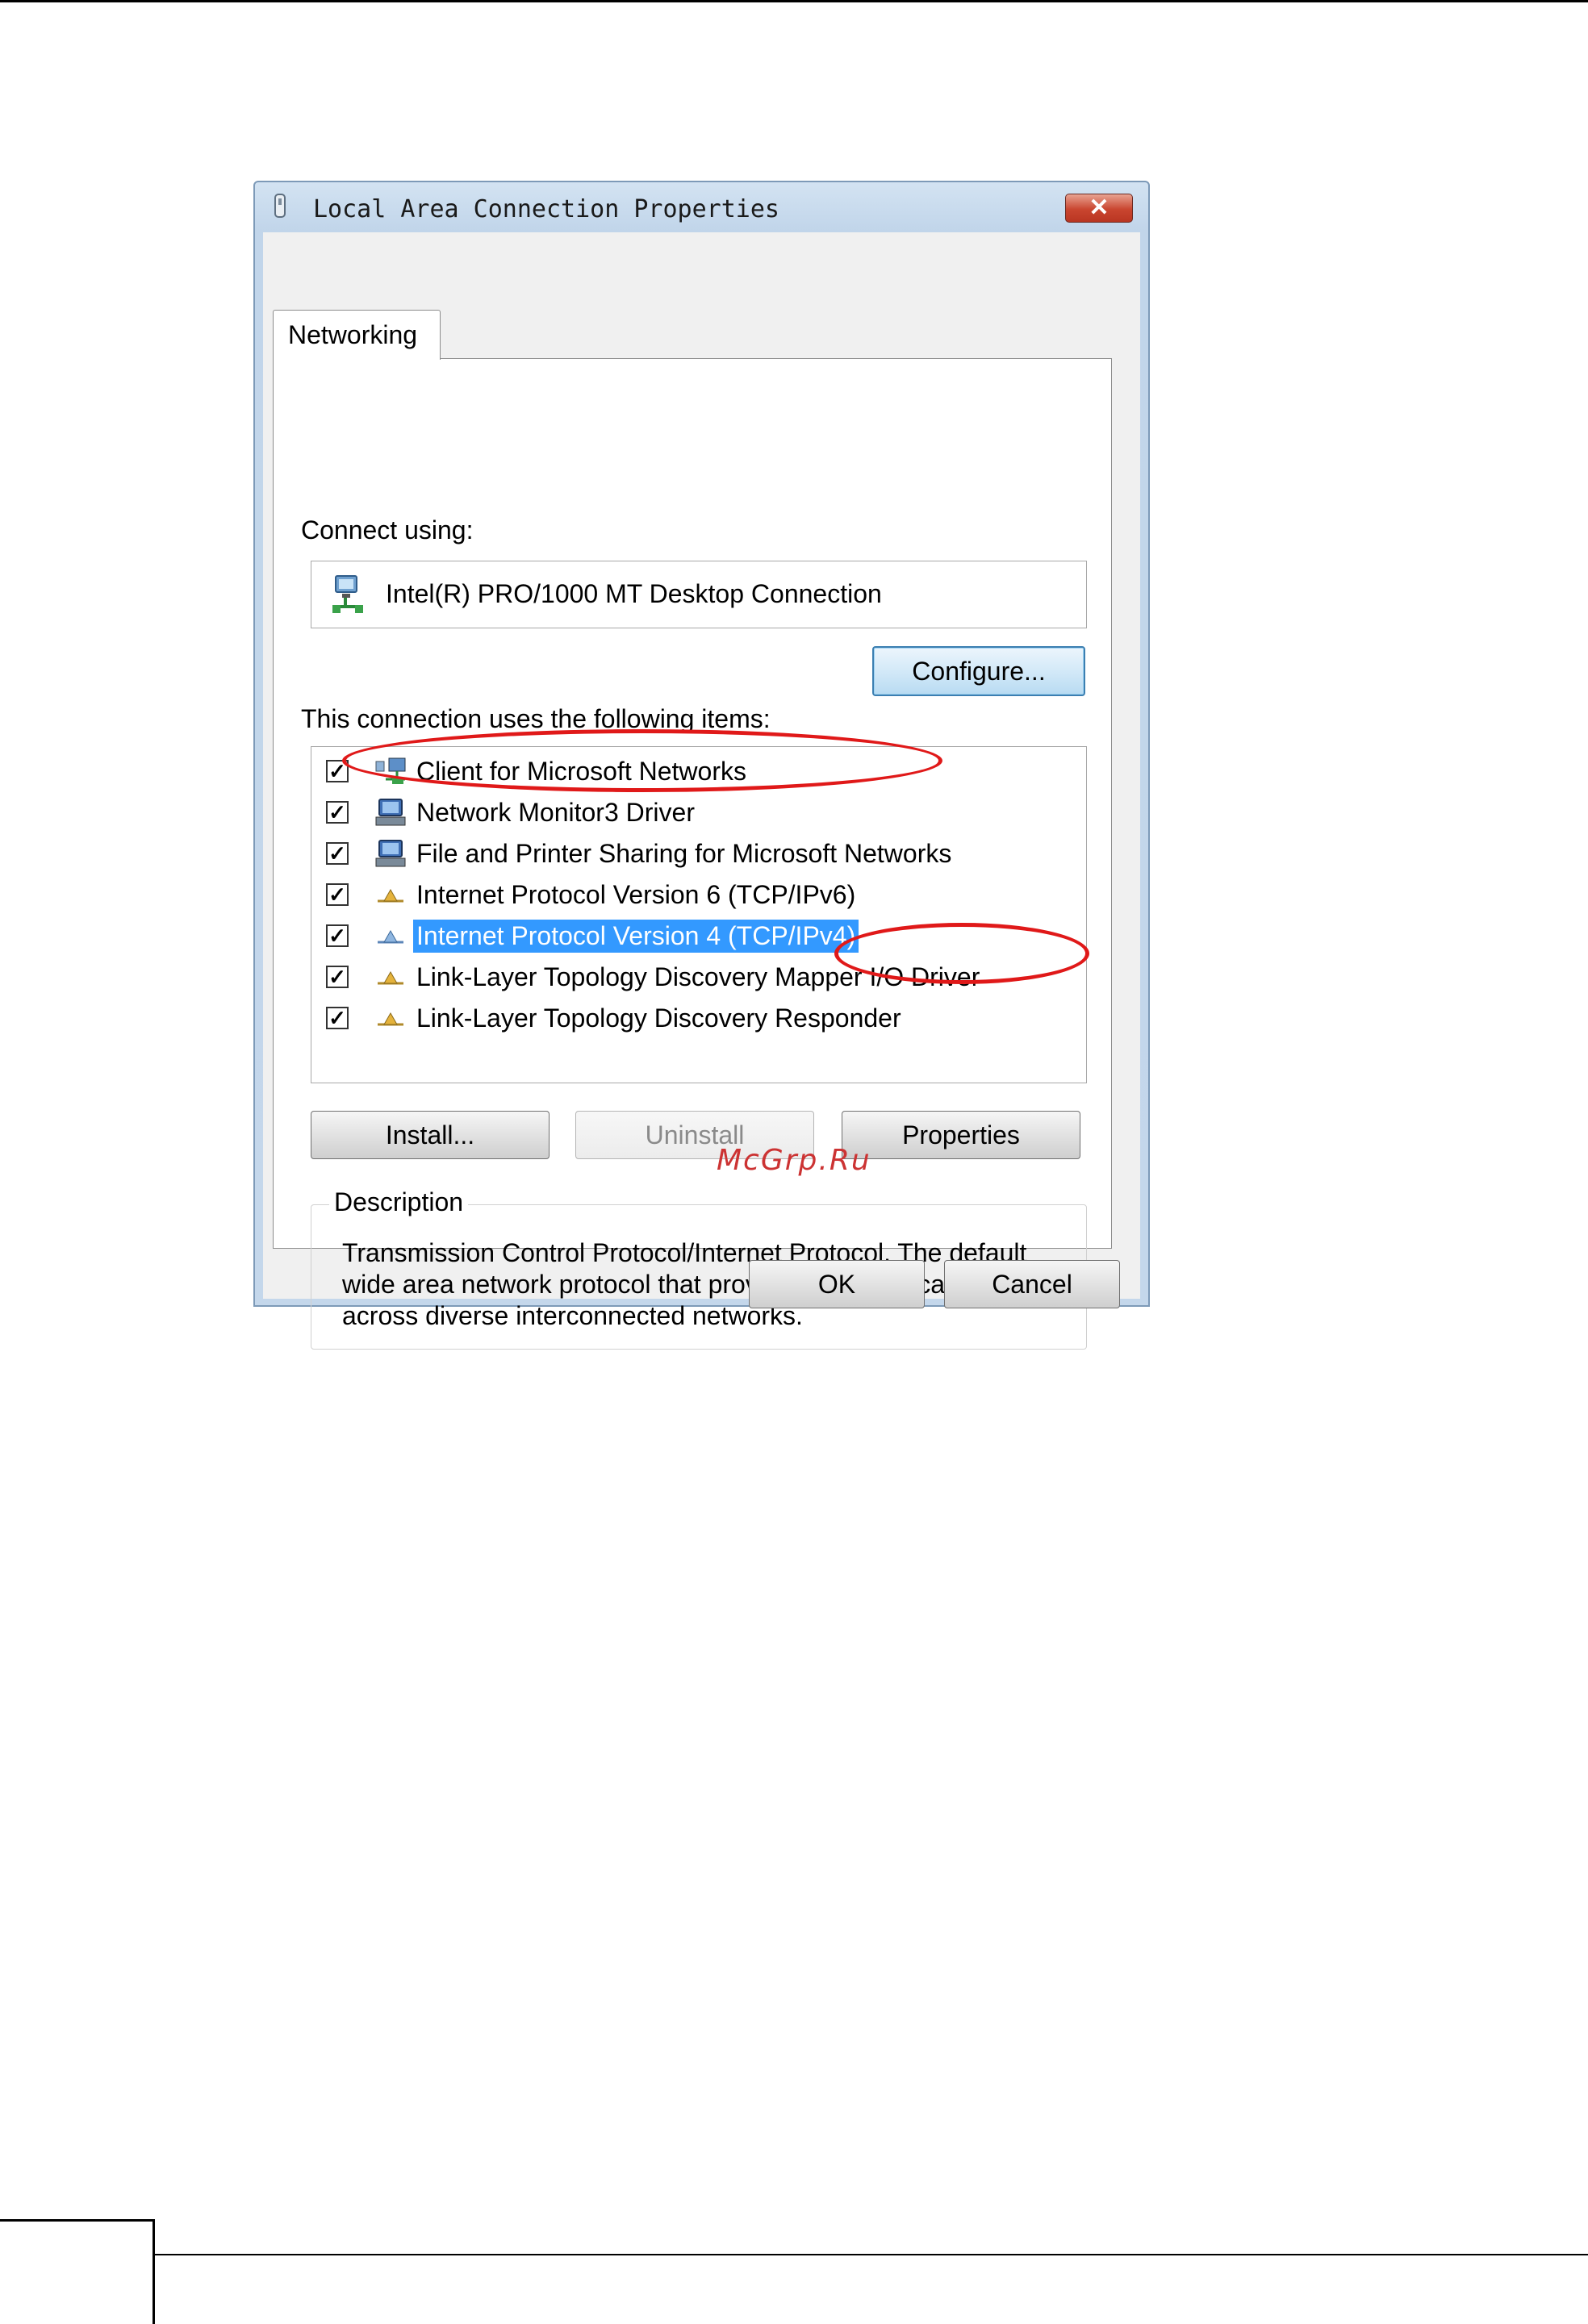  Describe the element at coordinates (871, 2254) in the screenshot. I see `page-footer-rule` at that location.